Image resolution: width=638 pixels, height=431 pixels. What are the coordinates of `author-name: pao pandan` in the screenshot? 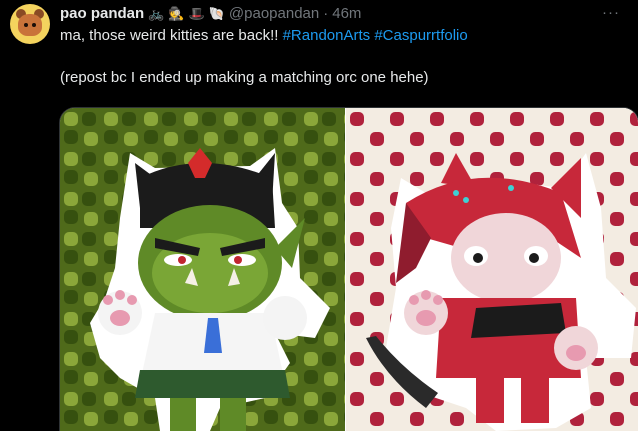 It's located at (102, 13).